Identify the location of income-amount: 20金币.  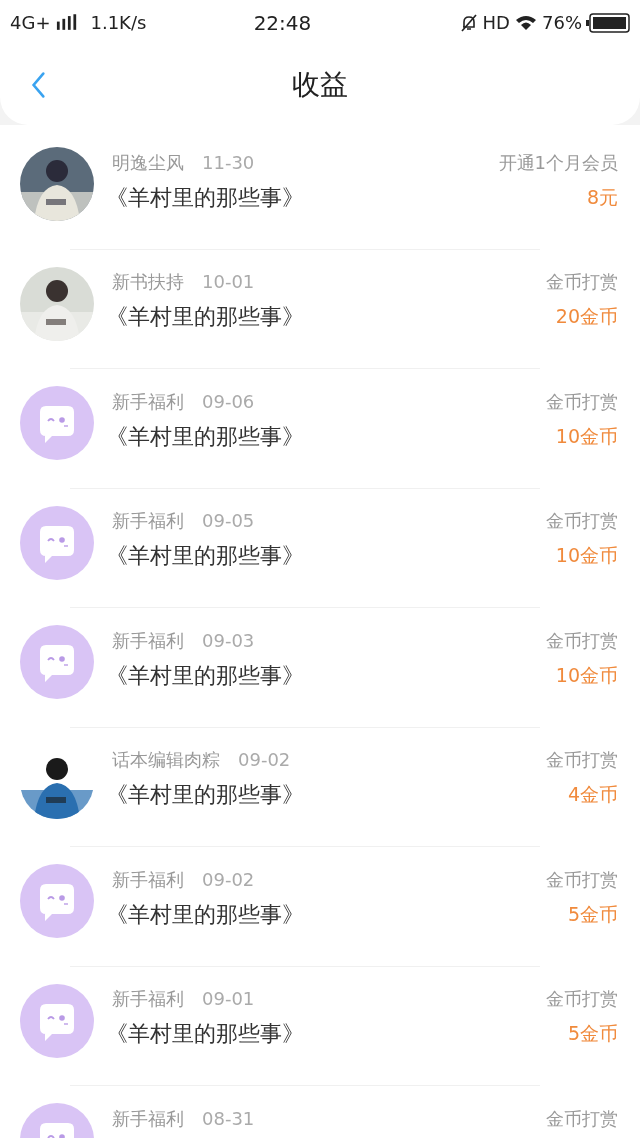
(586, 317).